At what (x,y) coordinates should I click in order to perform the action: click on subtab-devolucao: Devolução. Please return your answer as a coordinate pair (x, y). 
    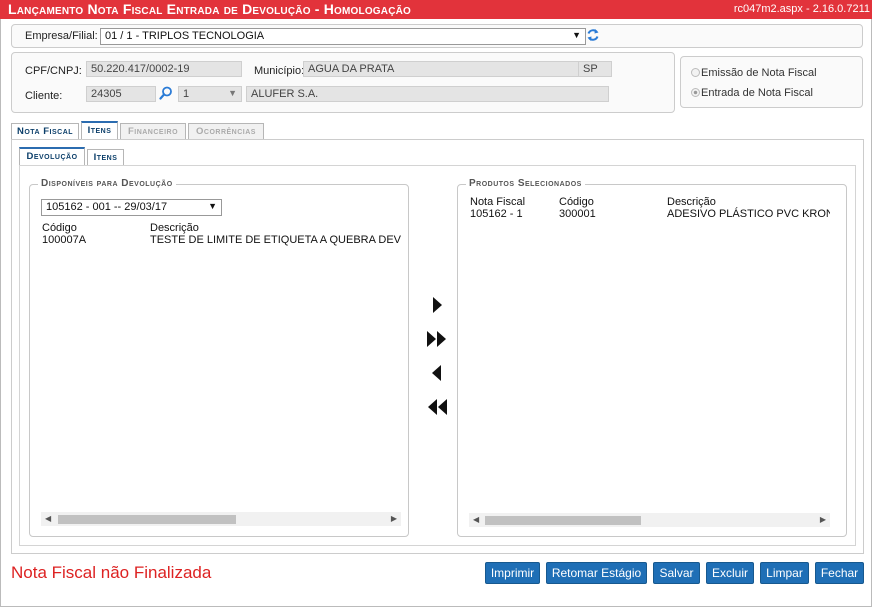
    Looking at the image, I should click on (52, 156).